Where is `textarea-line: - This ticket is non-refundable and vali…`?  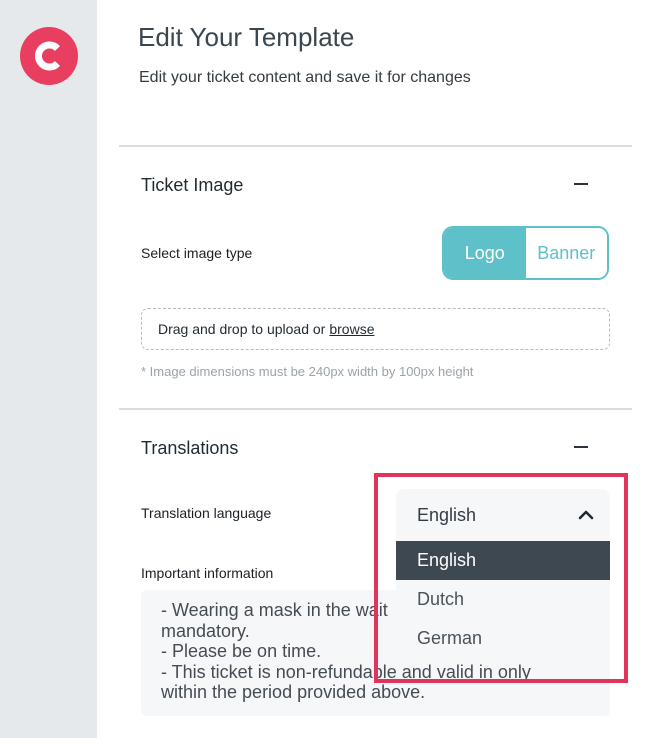 textarea-line: - This ticket is non-refundable and vali… is located at coordinates (346, 671).